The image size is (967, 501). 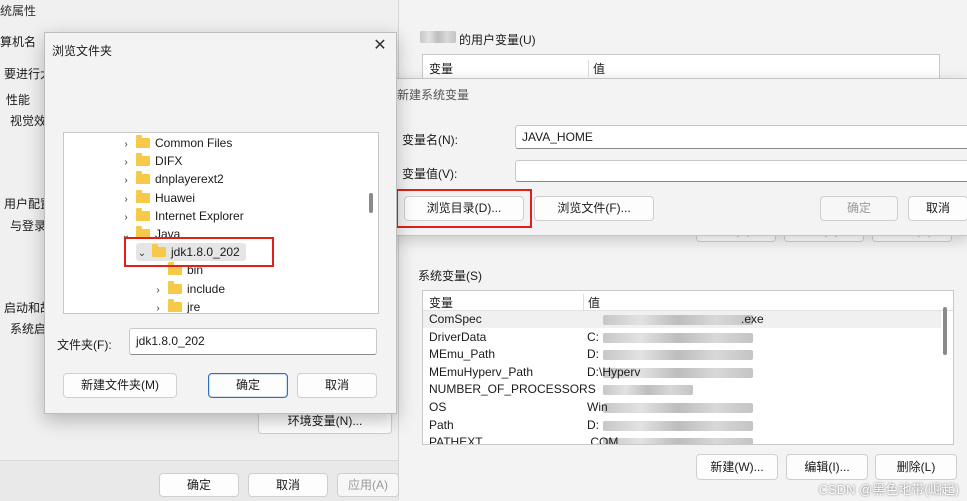 I want to click on sys-table-header: 变量 值, so click(x=688, y=301).